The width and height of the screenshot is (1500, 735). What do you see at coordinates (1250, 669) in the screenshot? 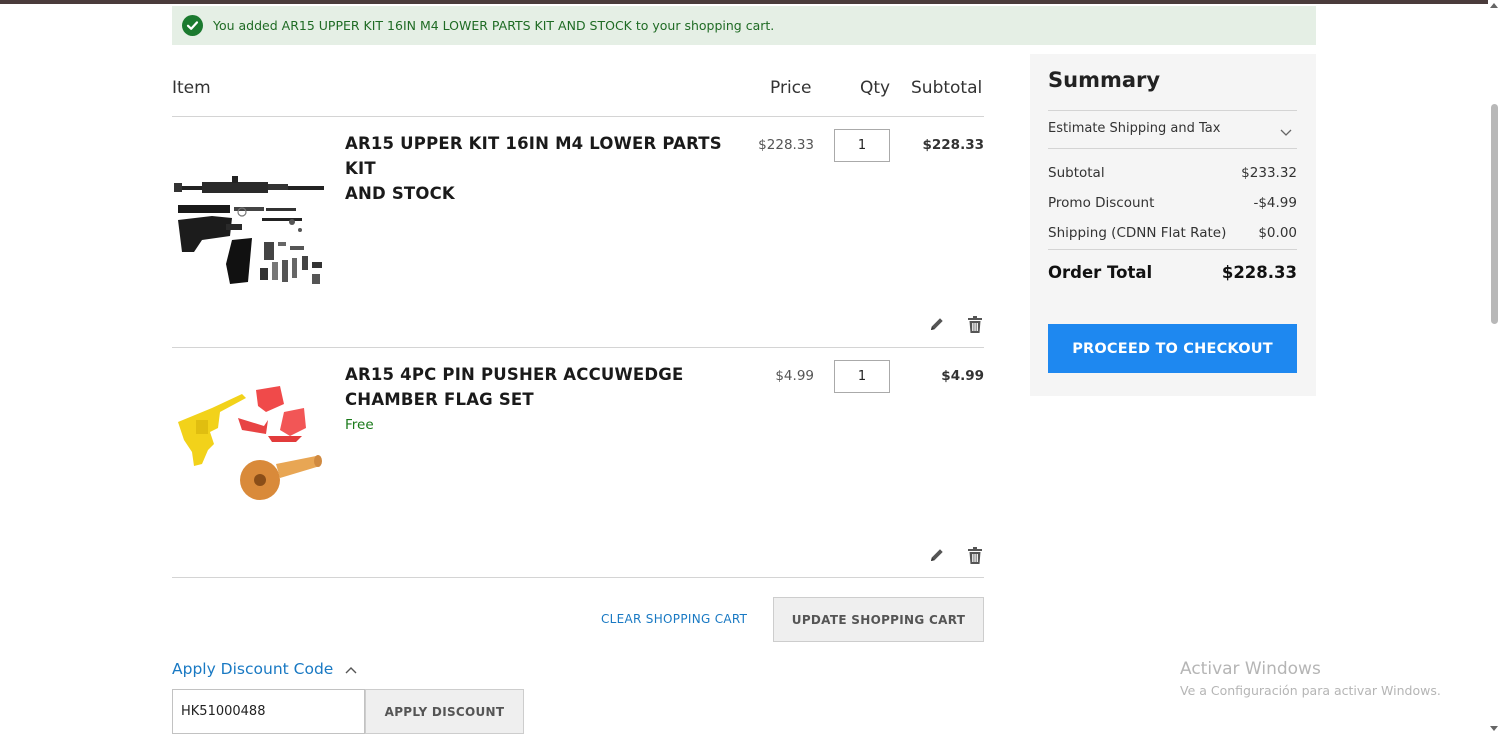
I see `windows-activation-title: Activar Windows` at bounding box center [1250, 669].